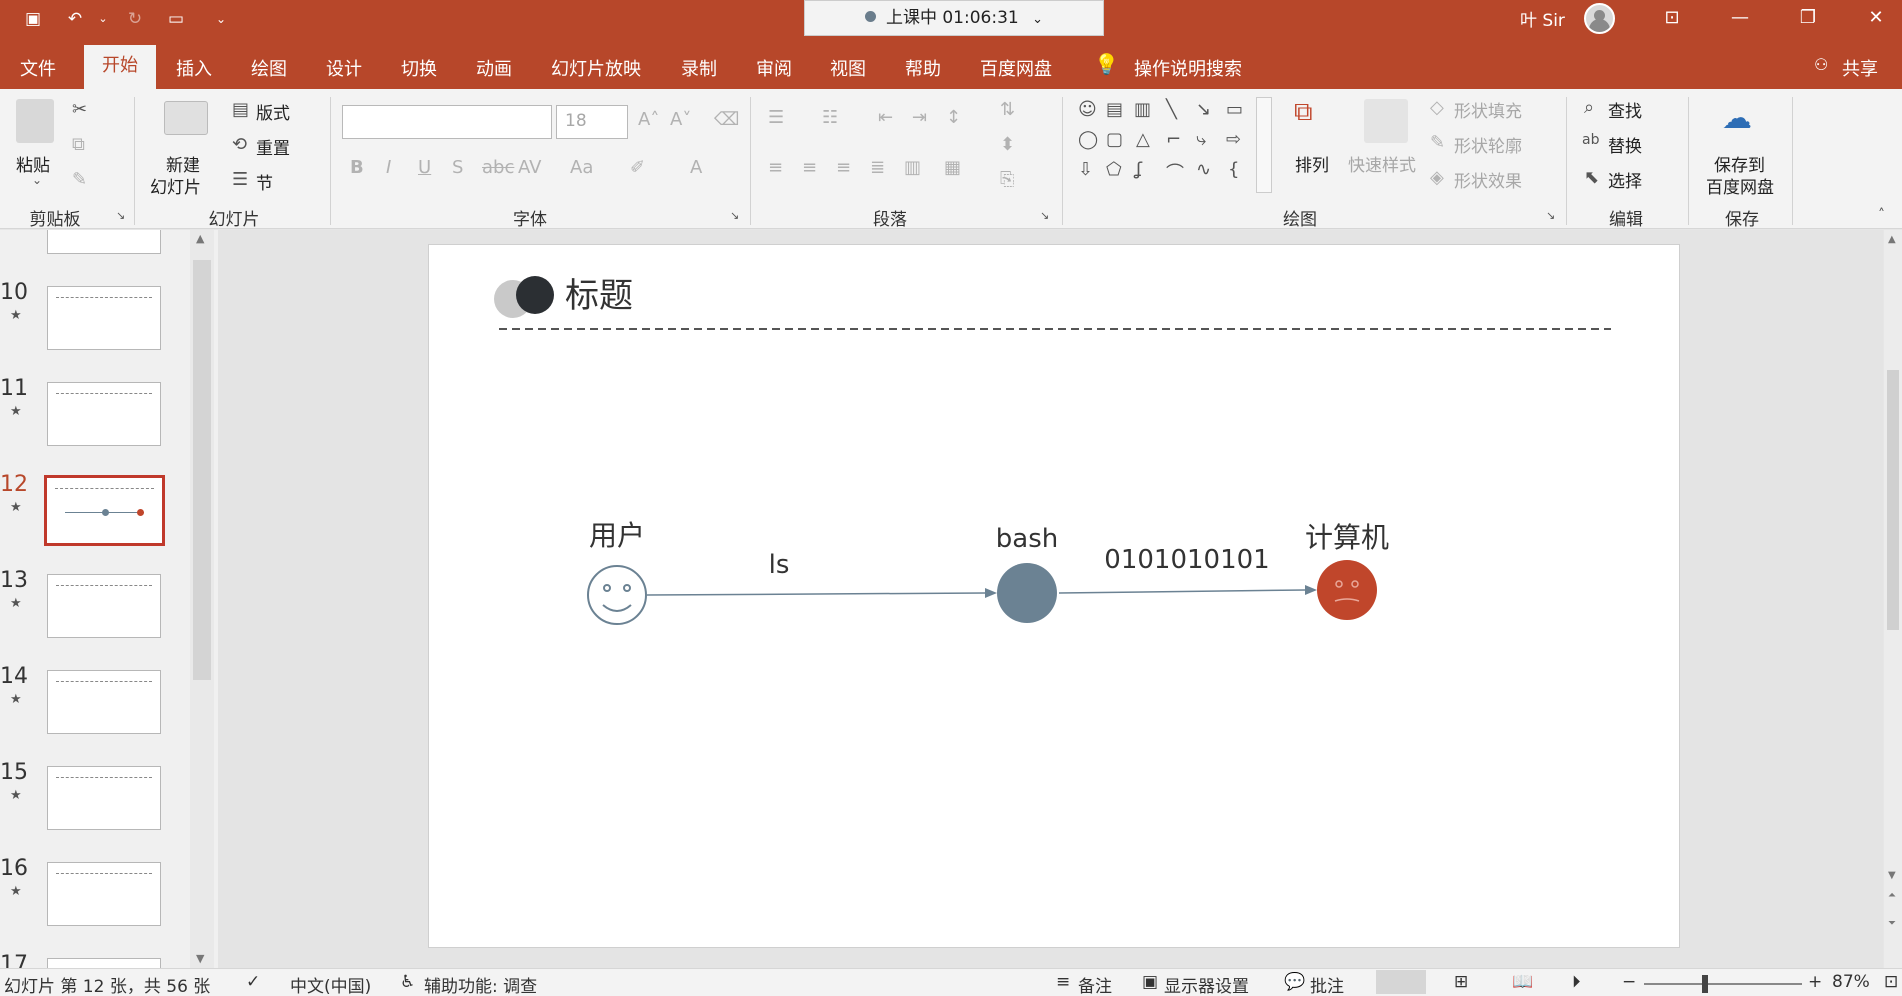 The height and width of the screenshot is (996, 1902). I want to click on language-indicator: 中文(中国), so click(330, 984).